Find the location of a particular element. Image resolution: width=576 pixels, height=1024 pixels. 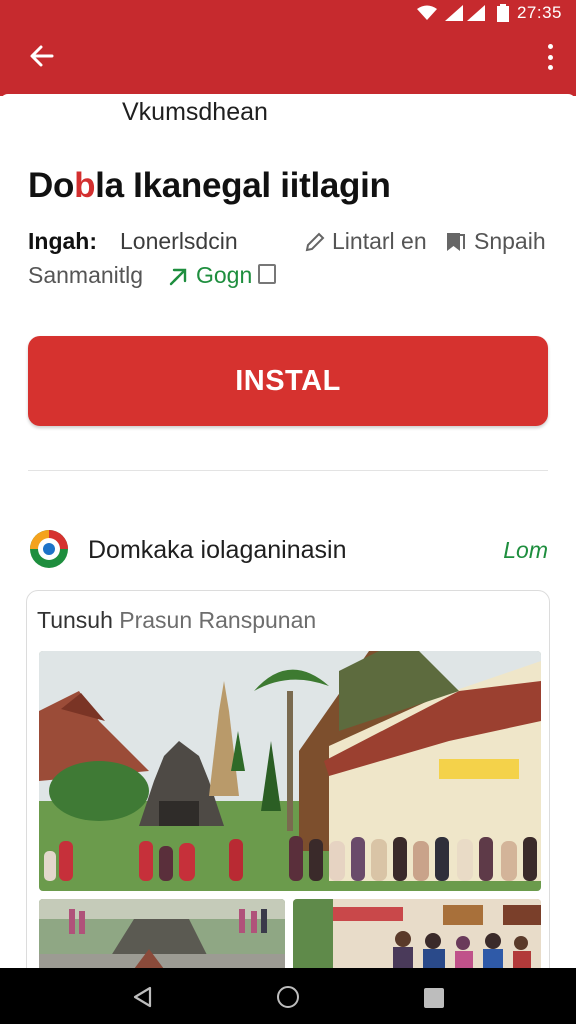

title-prefix: Do is located at coordinates (51, 185).